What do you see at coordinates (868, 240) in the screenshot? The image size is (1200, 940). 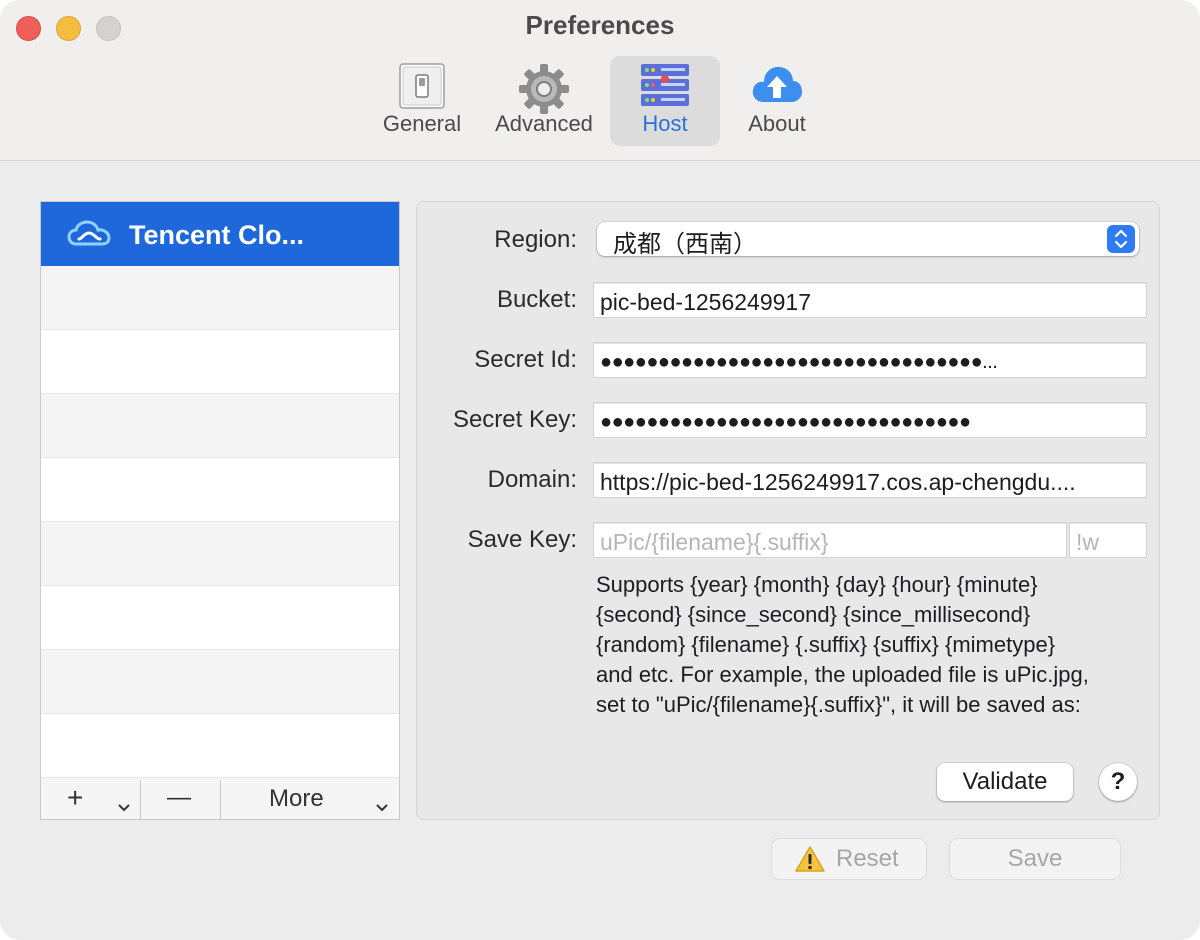 I see `region-select: 成都（西南）` at bounding box center [868, 240].